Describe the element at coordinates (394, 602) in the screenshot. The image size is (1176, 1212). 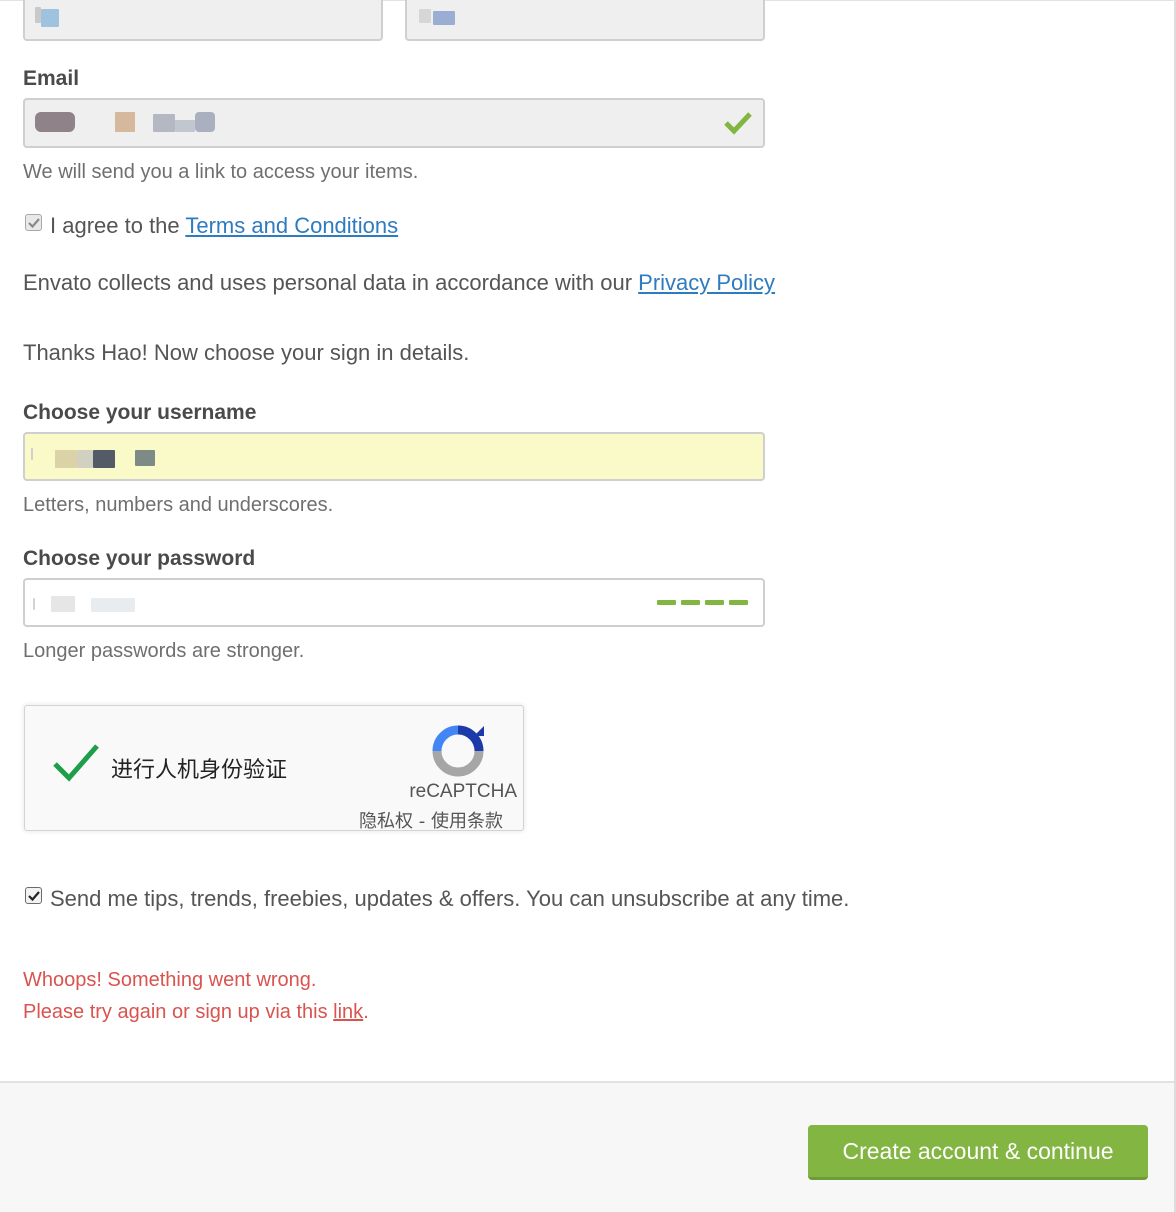
I see `password-field` at that location.